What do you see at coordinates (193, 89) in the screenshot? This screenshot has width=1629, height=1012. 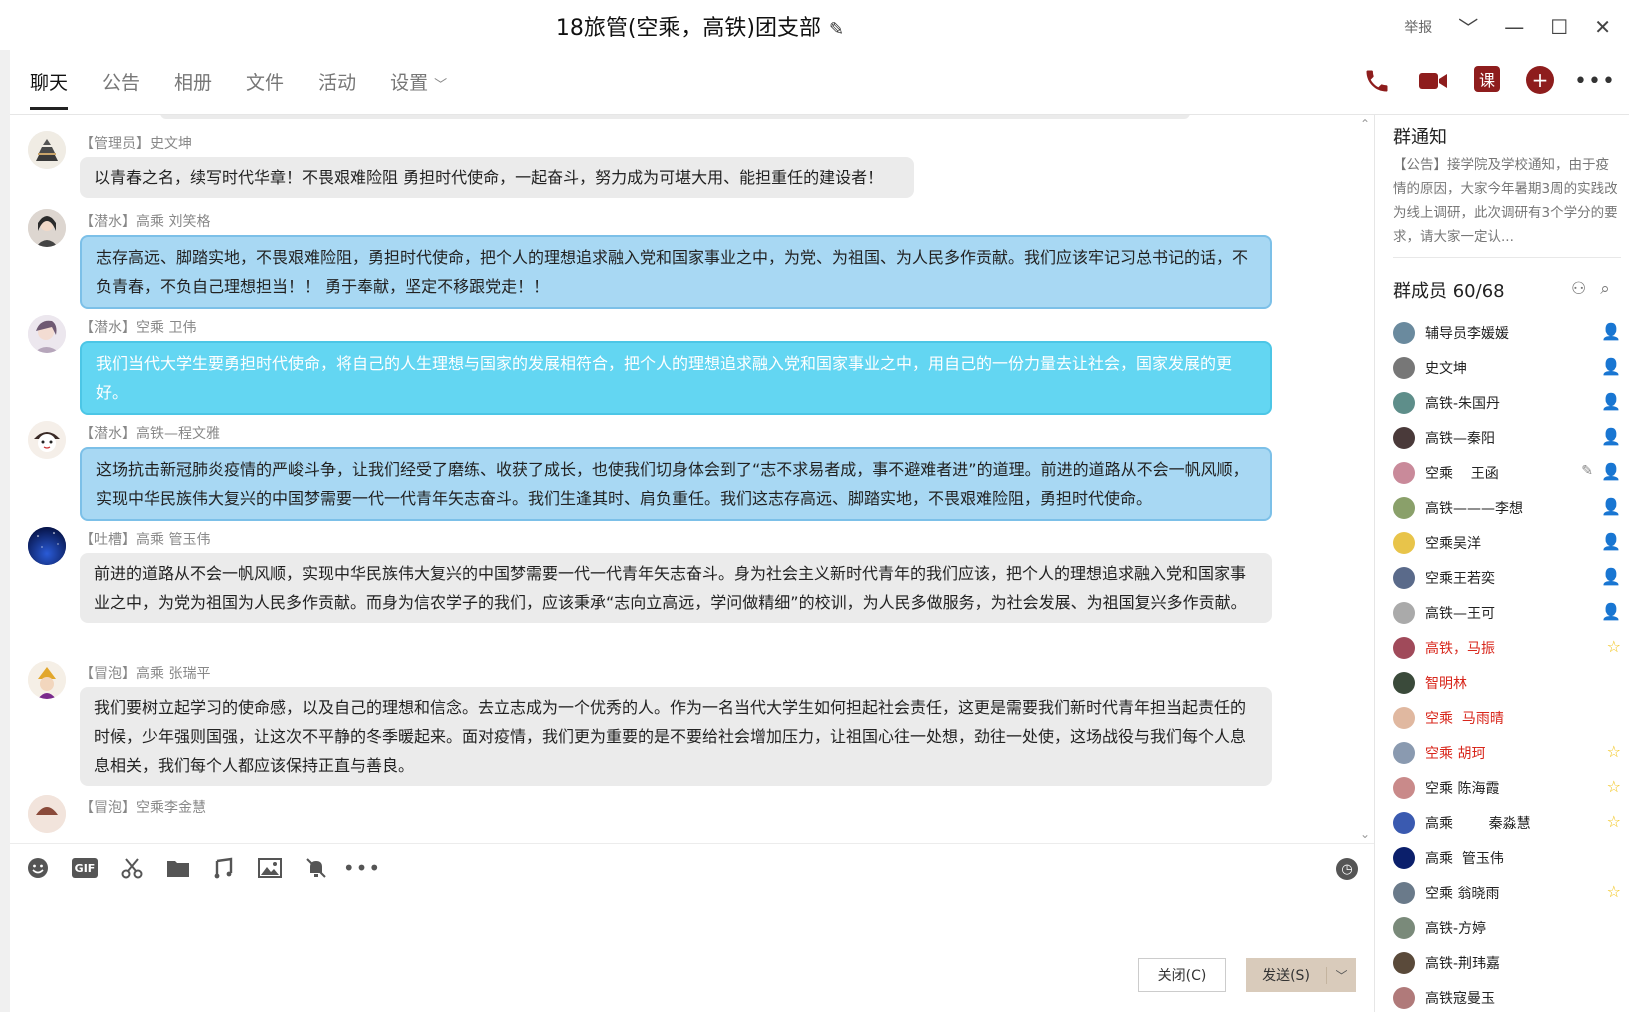 I see `tab-album: 相册` at bounding box center [193, 89].